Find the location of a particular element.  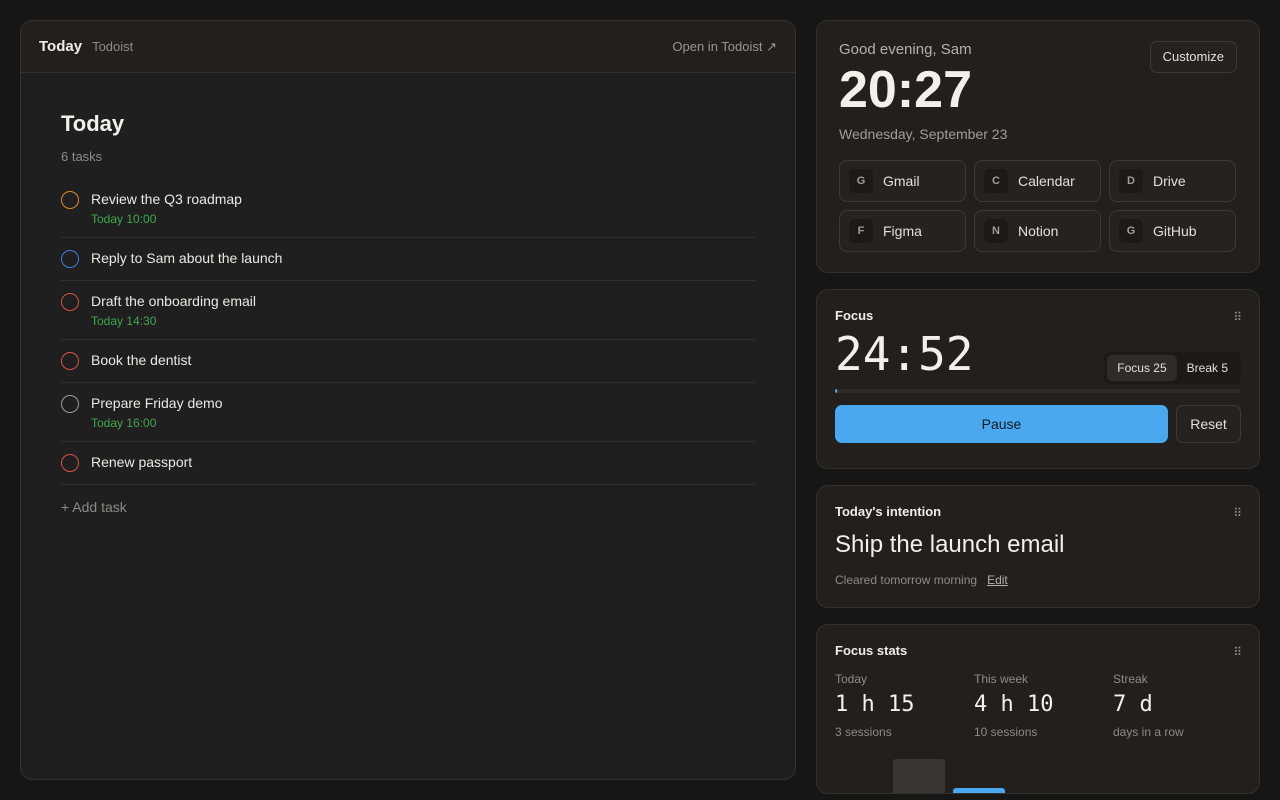

panel-title: Today is located at coordinates (61, 46).